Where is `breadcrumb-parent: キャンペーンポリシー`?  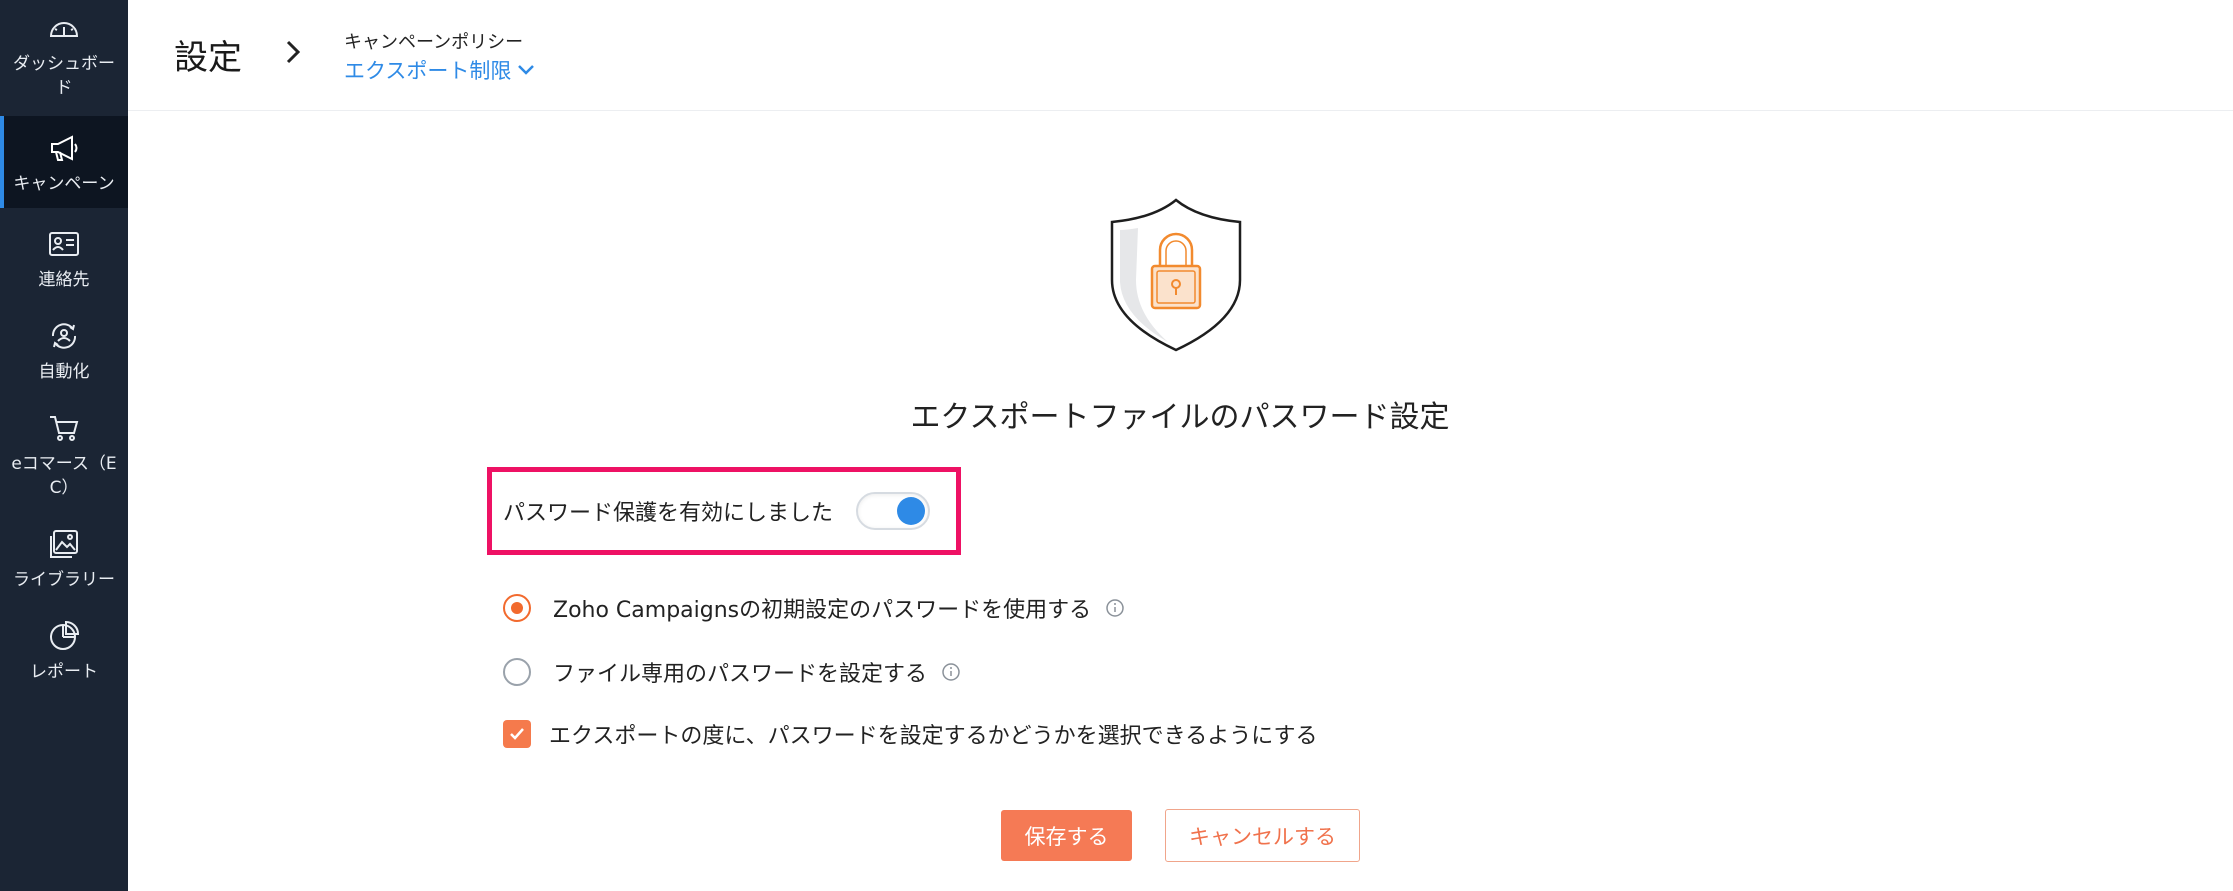
breadcrumb-parent: キャンペーンポリシー is located at coordinates (434, 42).